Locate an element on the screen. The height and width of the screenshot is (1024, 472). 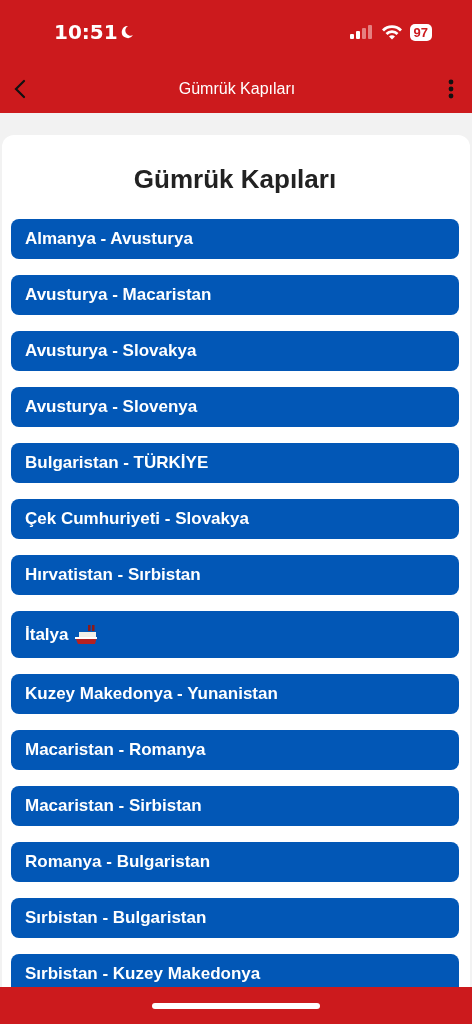
page-heading: Gümrük Kapıları is located at coordinates (235, 179).